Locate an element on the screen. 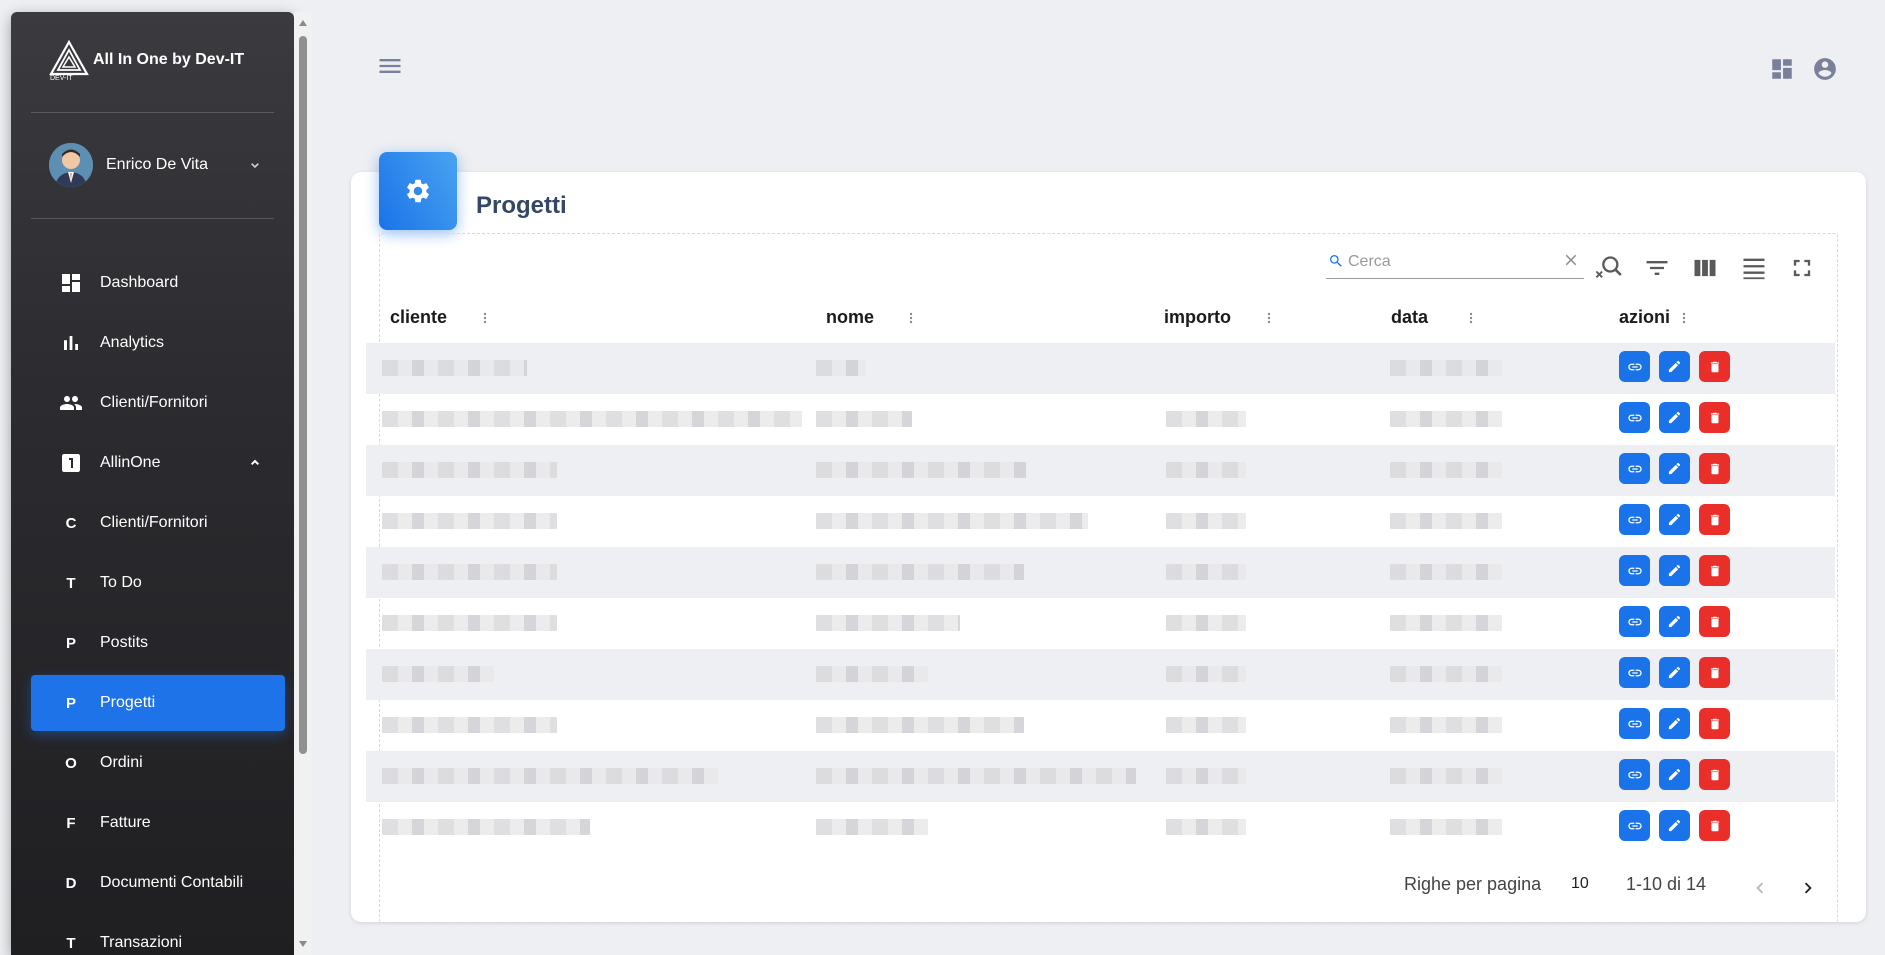 Image resolution: width=1885 pixels, height=955 pixels. sidebar-item-transazioni: T Transazioni is located at coordinates (158, 935).